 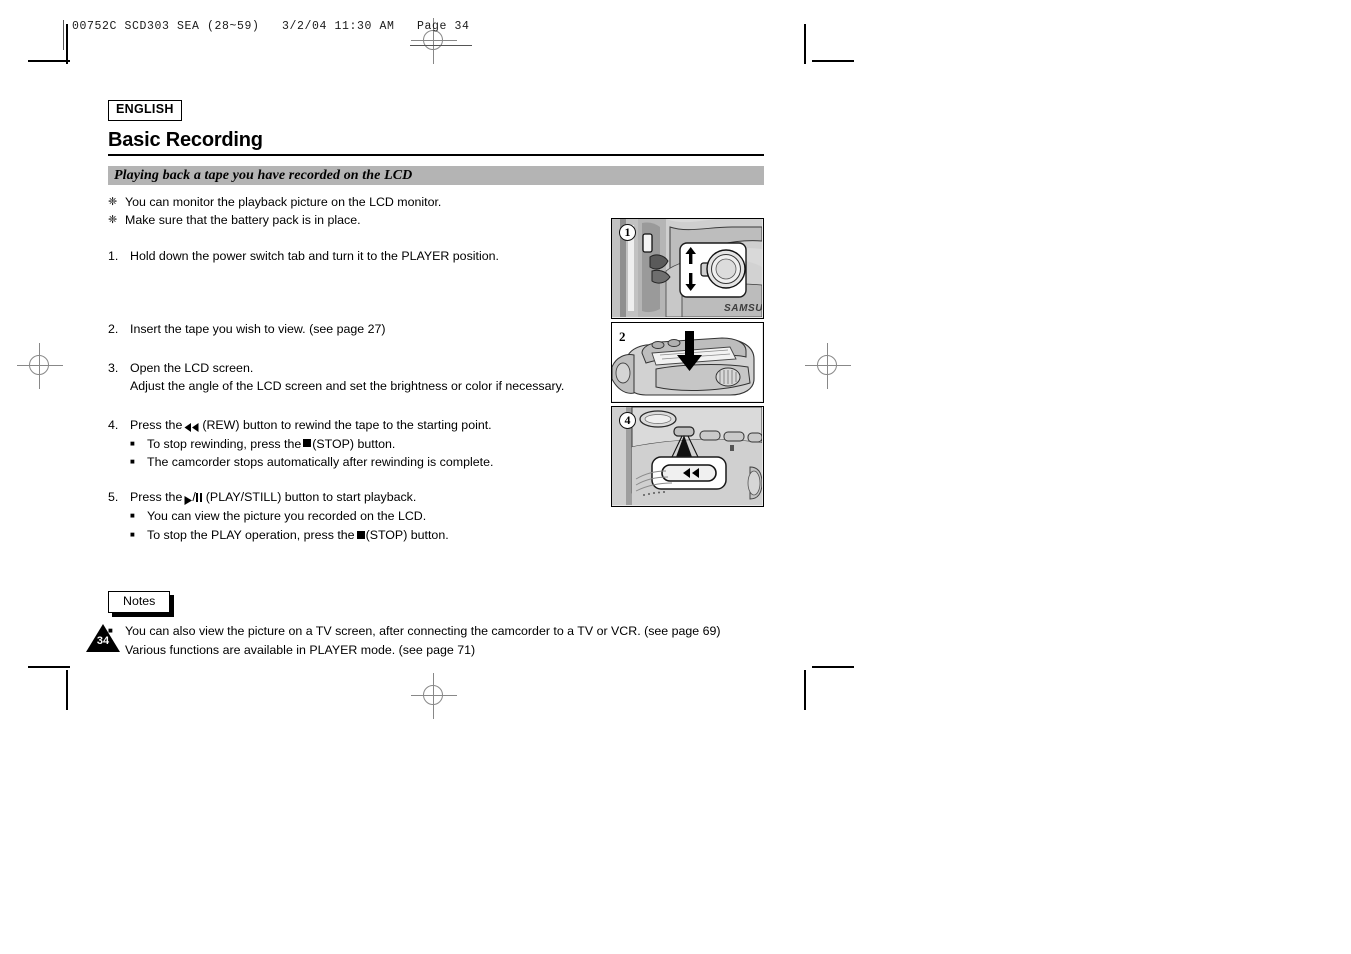 I want to click on crop-mark-top-right-v, so click(x=805, y=44).